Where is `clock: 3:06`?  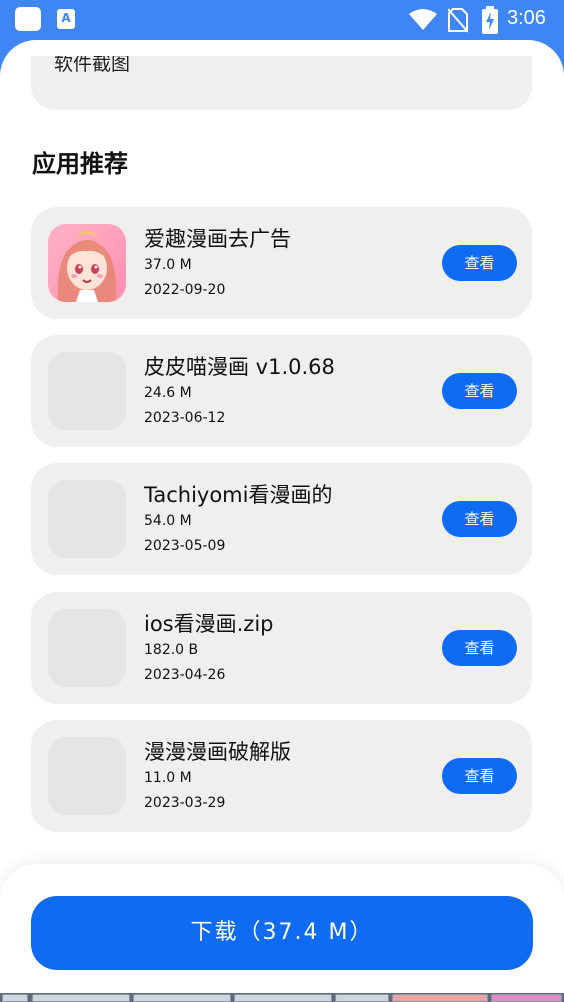
clock: 3:06 is located at coordinates (526, 18).